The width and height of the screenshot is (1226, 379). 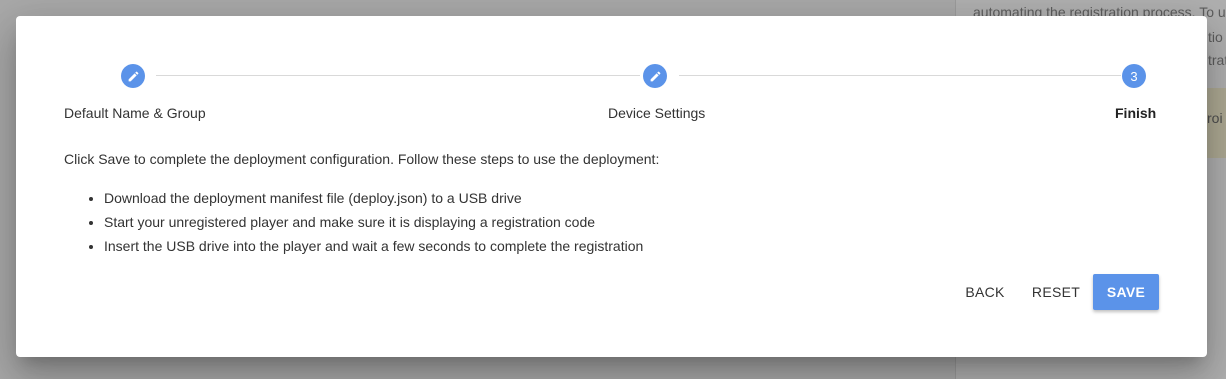 I want to click on step-2-indicator, so click(x=655, y=76).